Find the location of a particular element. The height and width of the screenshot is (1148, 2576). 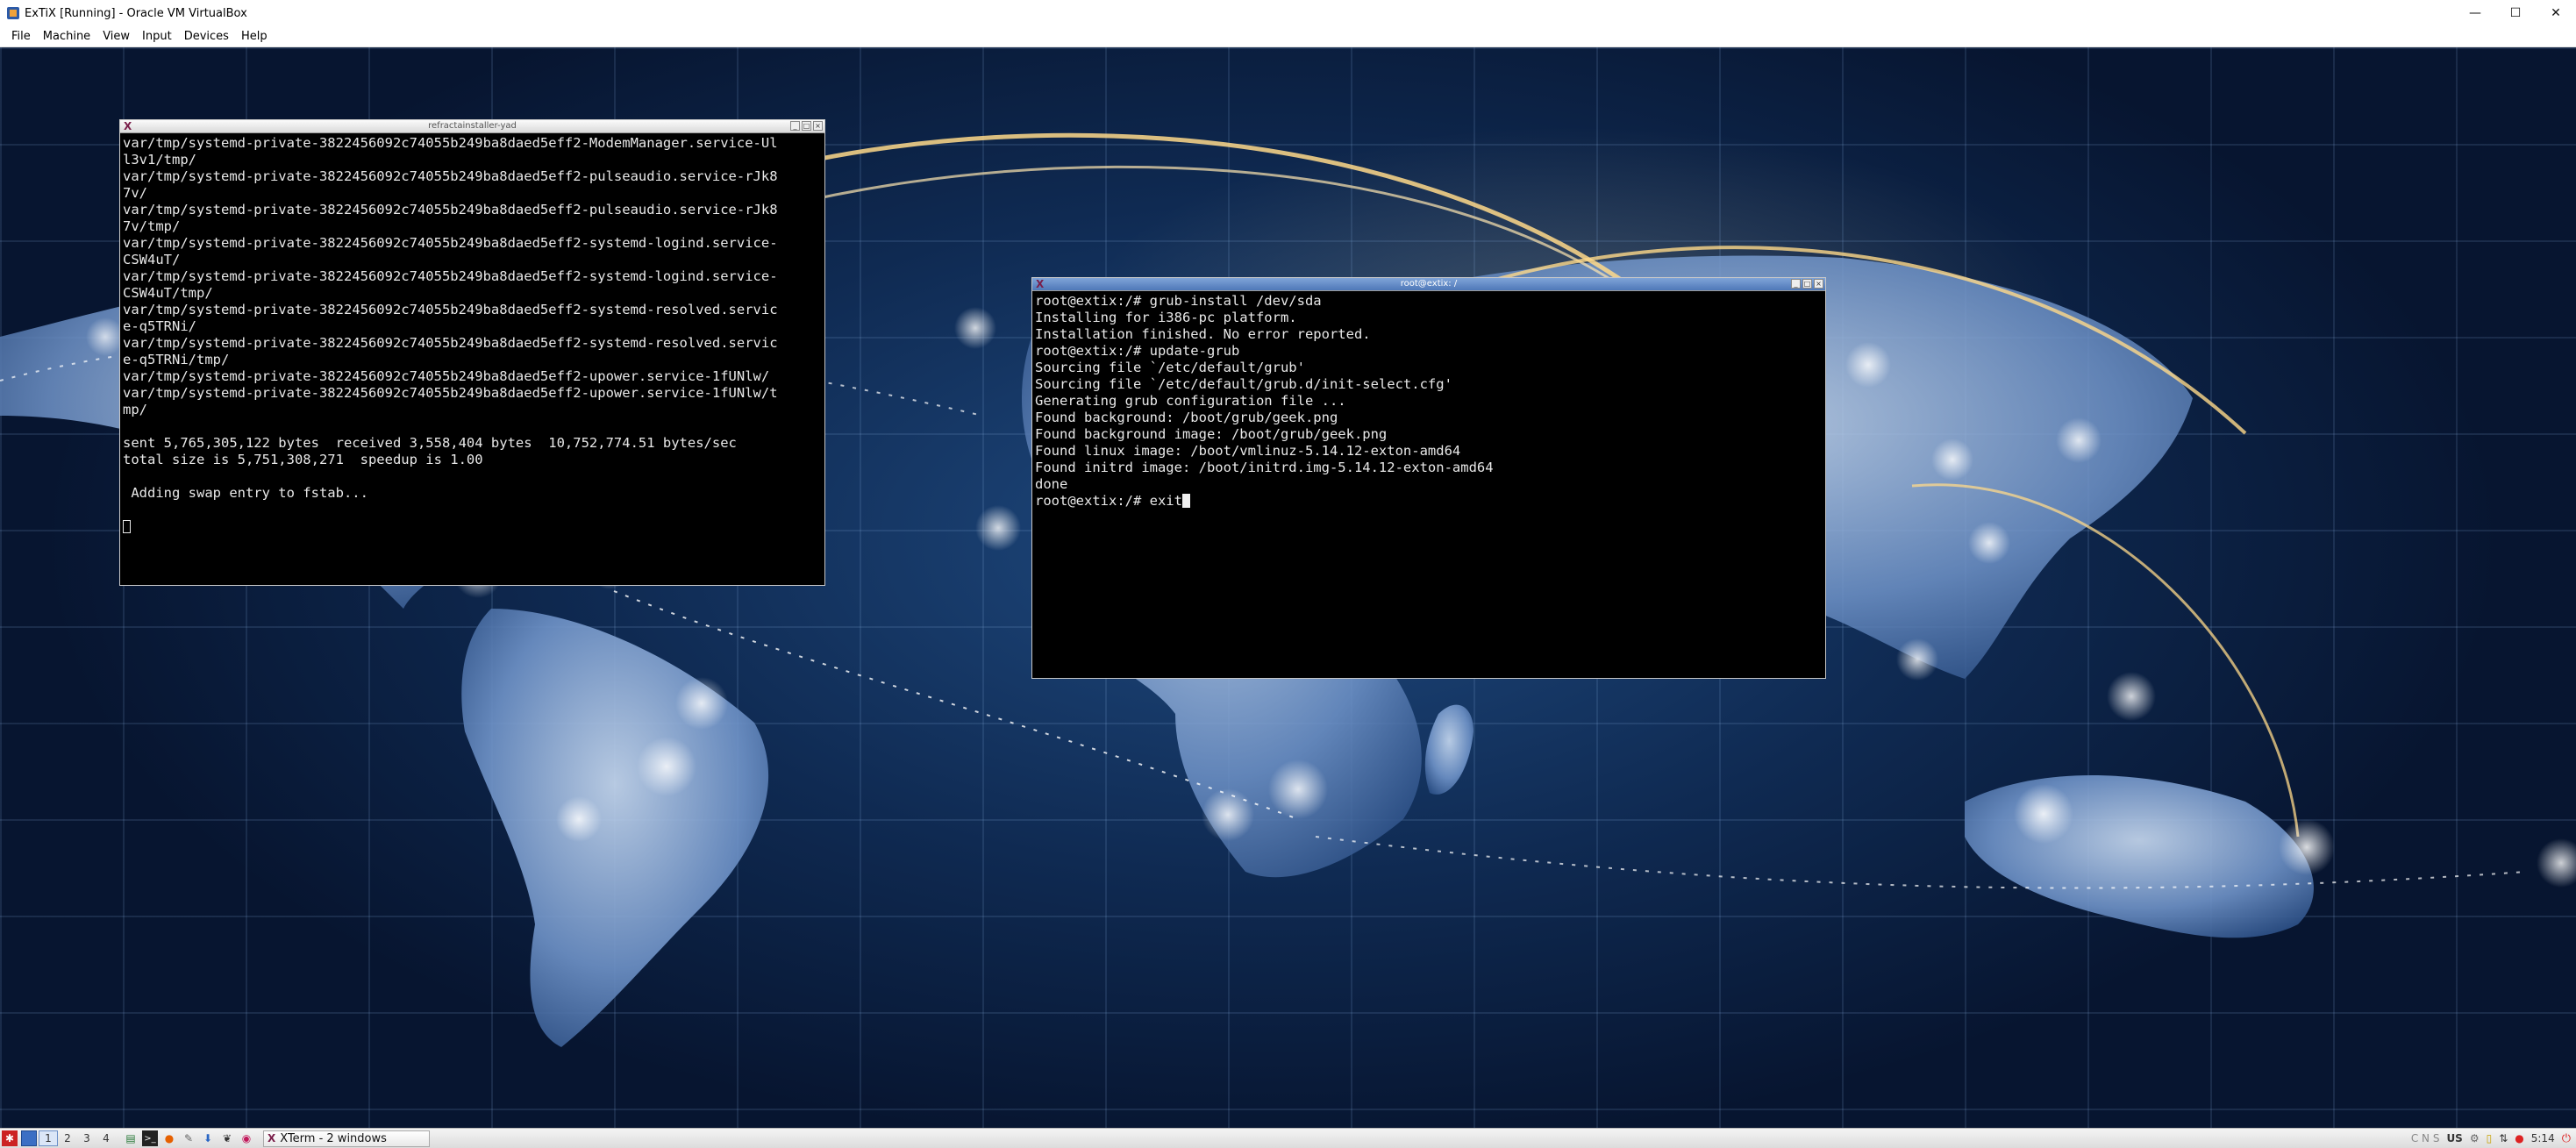

taskbar-task-label: XTerm - 2 windows is located at coordinates (334, 1138).